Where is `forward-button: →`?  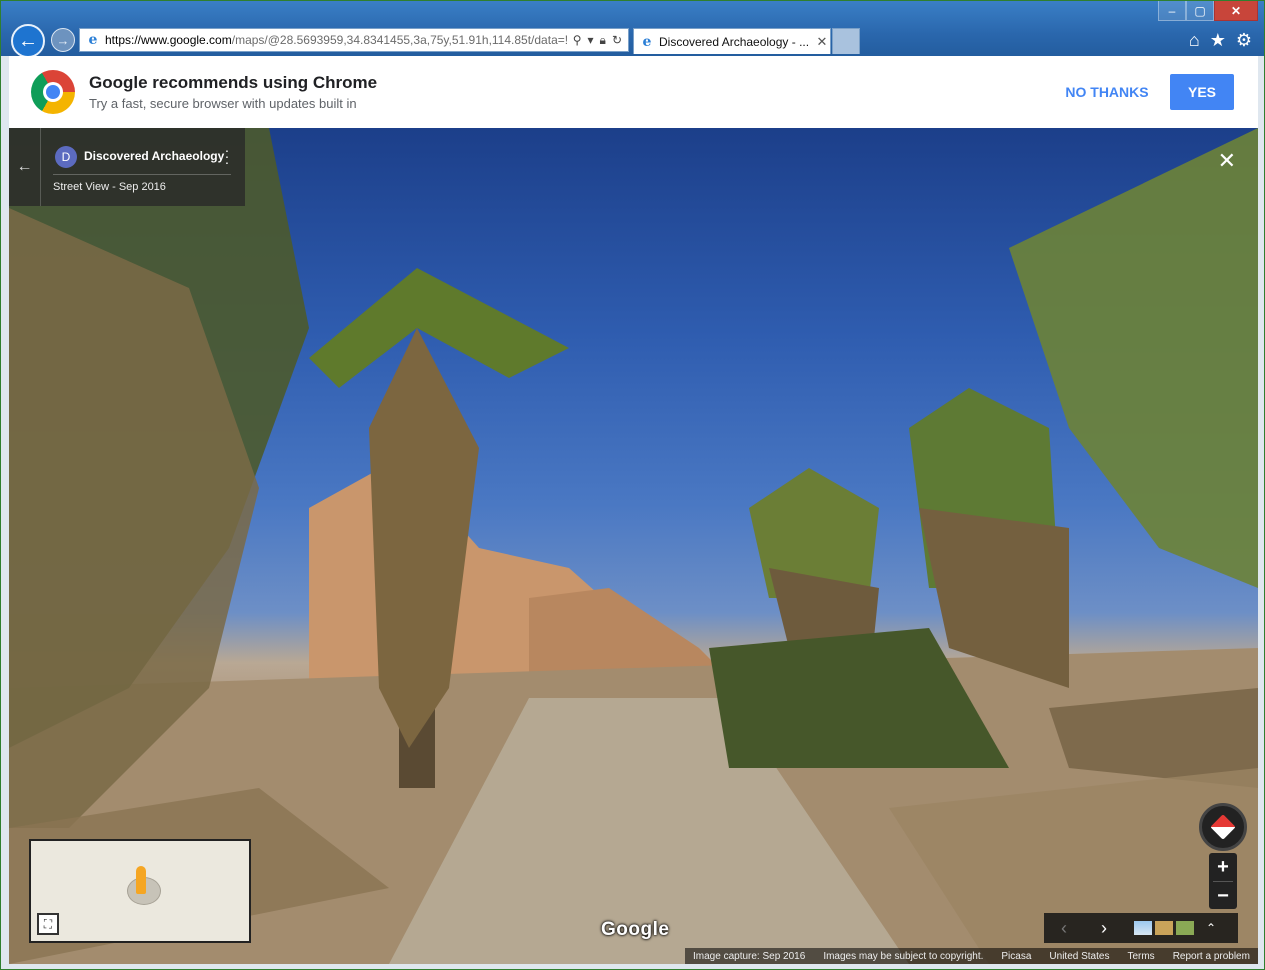 forward-button: → is located at coordinates (63, 40).